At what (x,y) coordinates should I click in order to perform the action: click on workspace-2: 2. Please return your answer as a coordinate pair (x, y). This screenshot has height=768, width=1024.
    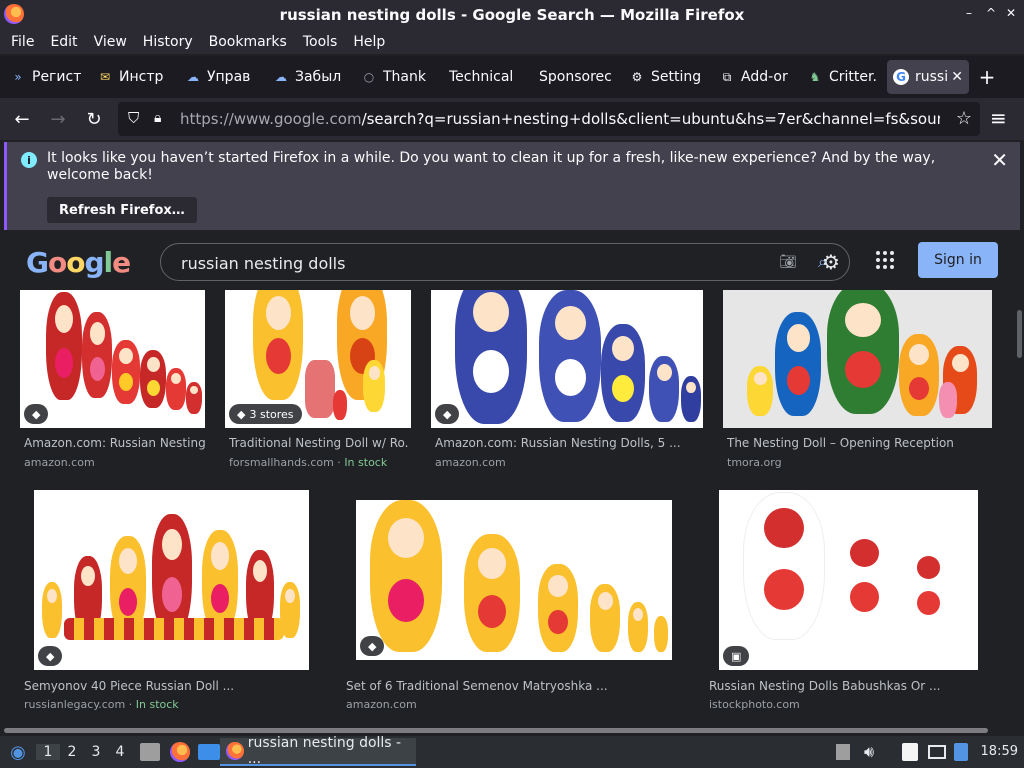
    Looking at the image, I should click on (72, 752).